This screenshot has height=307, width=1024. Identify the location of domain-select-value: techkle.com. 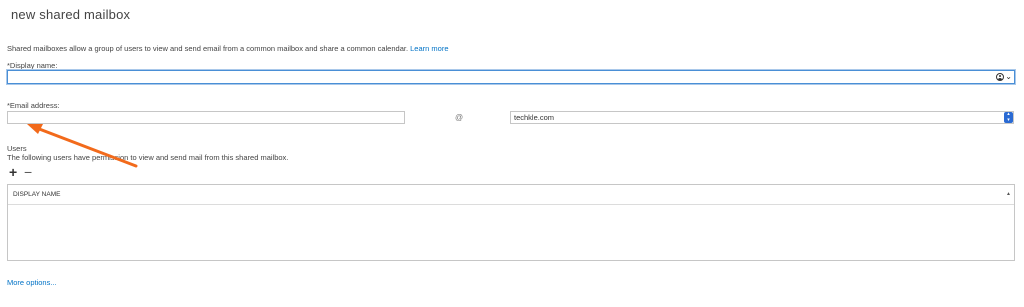
(534, 117).